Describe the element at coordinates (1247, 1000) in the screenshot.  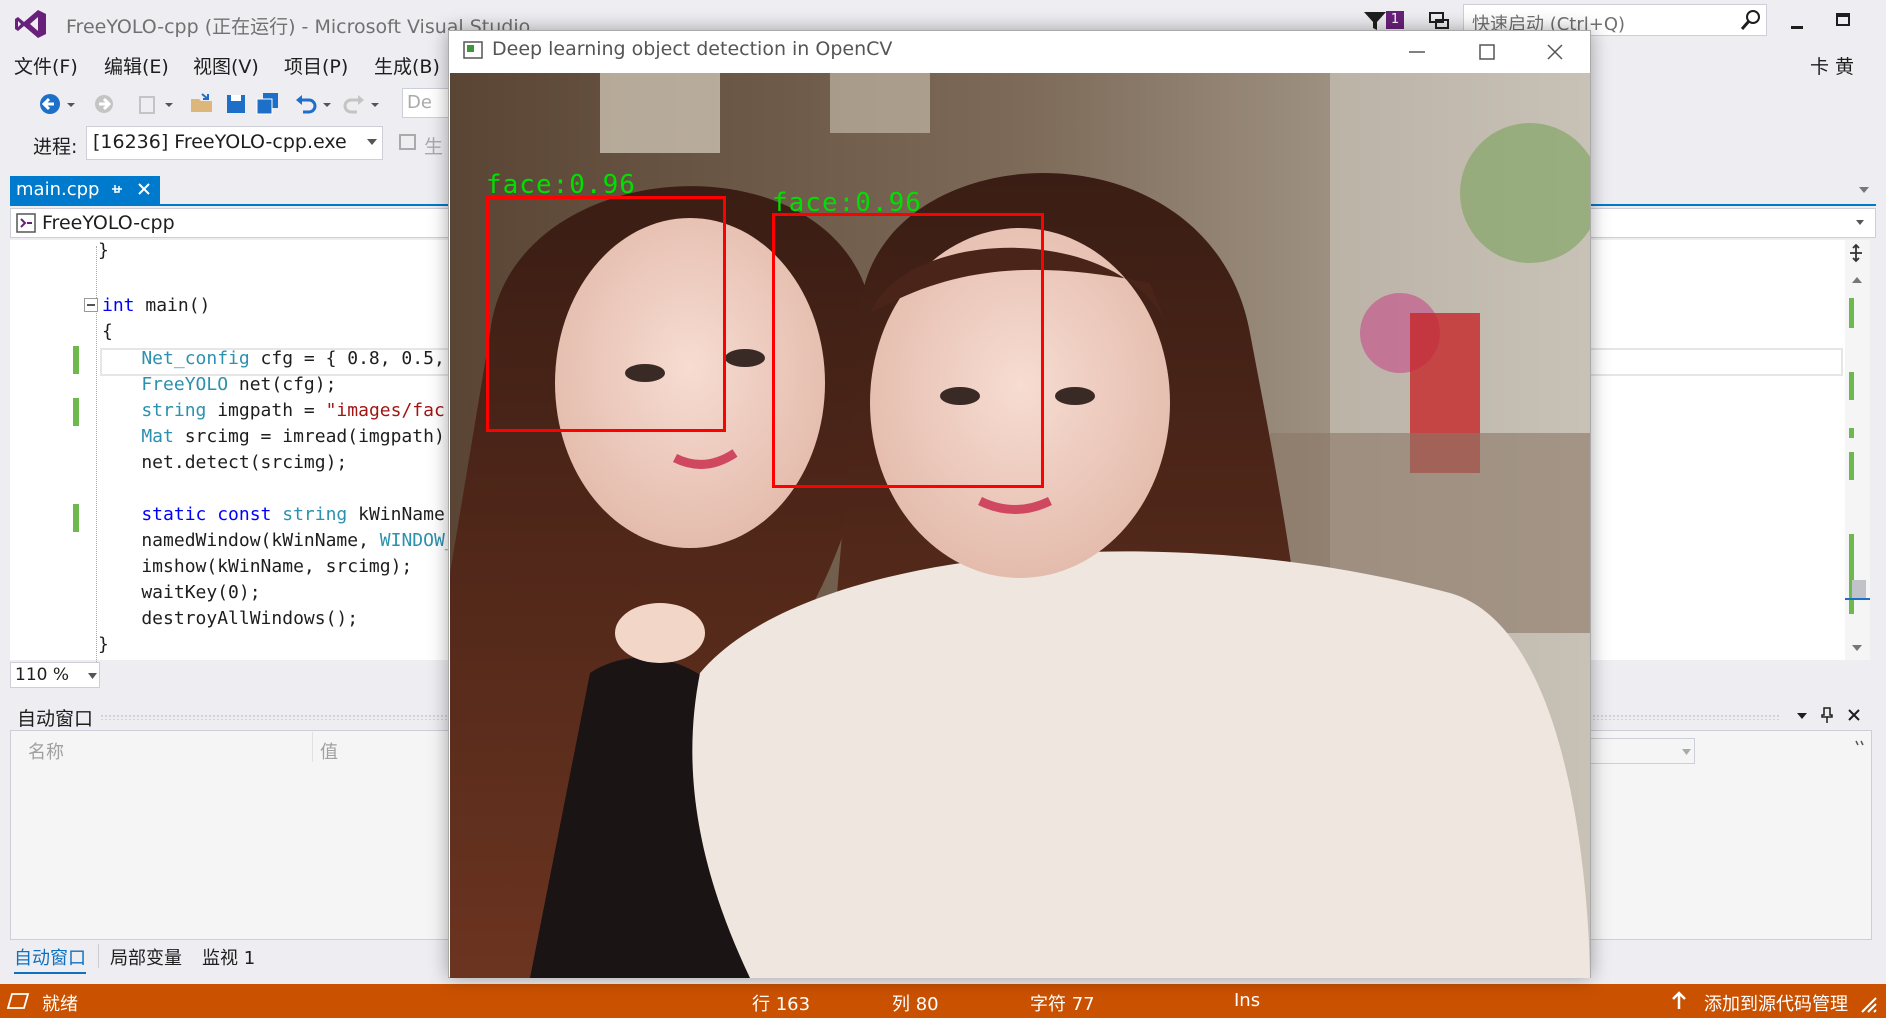
I see `status-insert-mode: Ins` at that location.